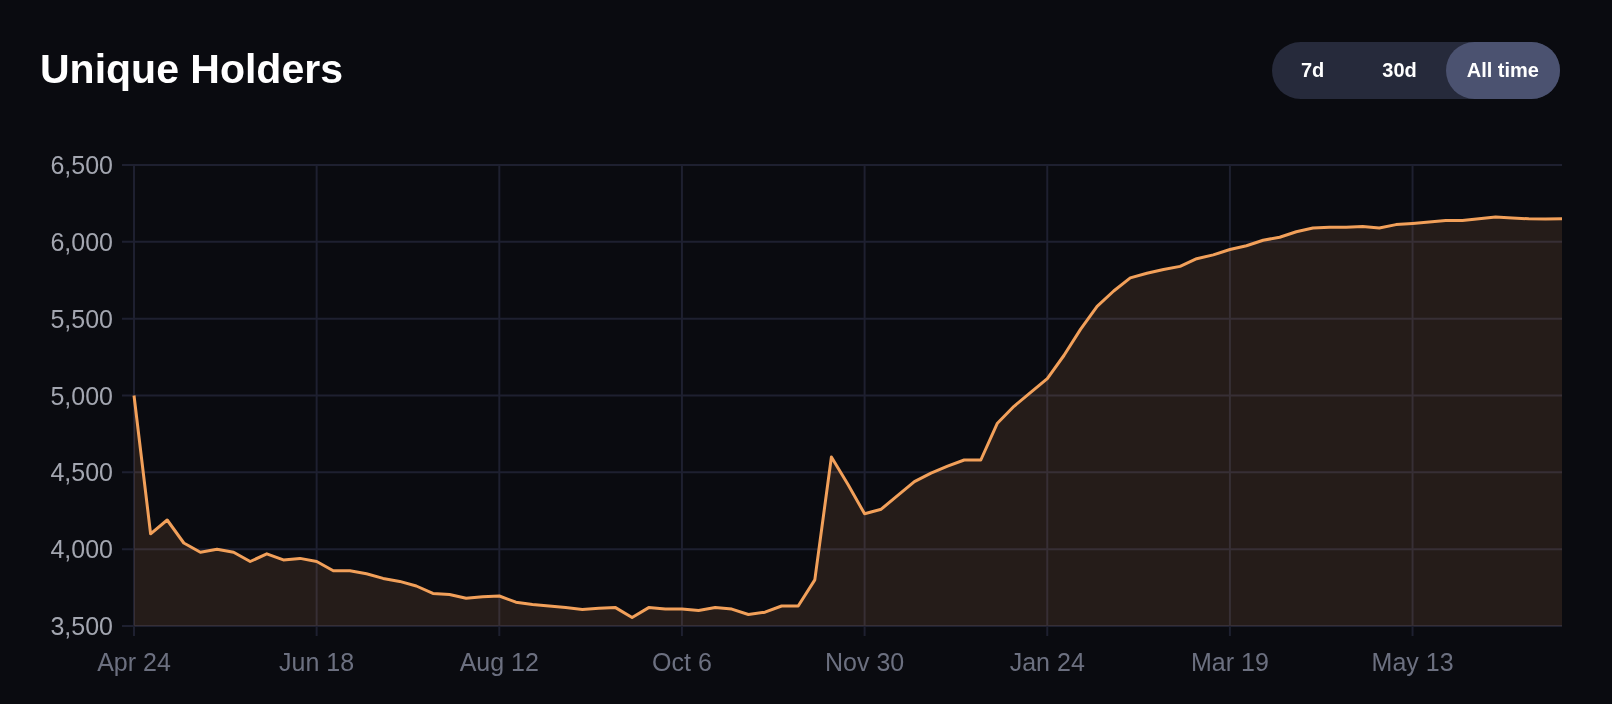 The width and height of the screenshot is (1612, 704). Describe the element at coordinates (134, 662) in the screenshot. I see `axis-label: Apr 24` at that location.